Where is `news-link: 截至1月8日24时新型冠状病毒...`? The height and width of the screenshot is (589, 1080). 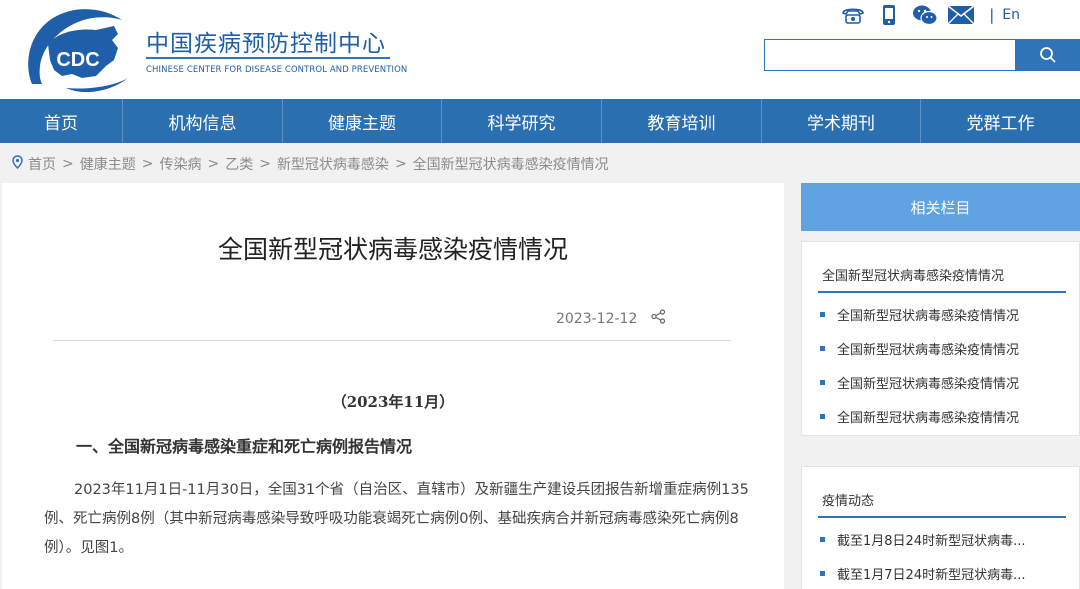 news-link: 截至1月8日24时新型冠状病毒... is located at coordinates (922, 539).